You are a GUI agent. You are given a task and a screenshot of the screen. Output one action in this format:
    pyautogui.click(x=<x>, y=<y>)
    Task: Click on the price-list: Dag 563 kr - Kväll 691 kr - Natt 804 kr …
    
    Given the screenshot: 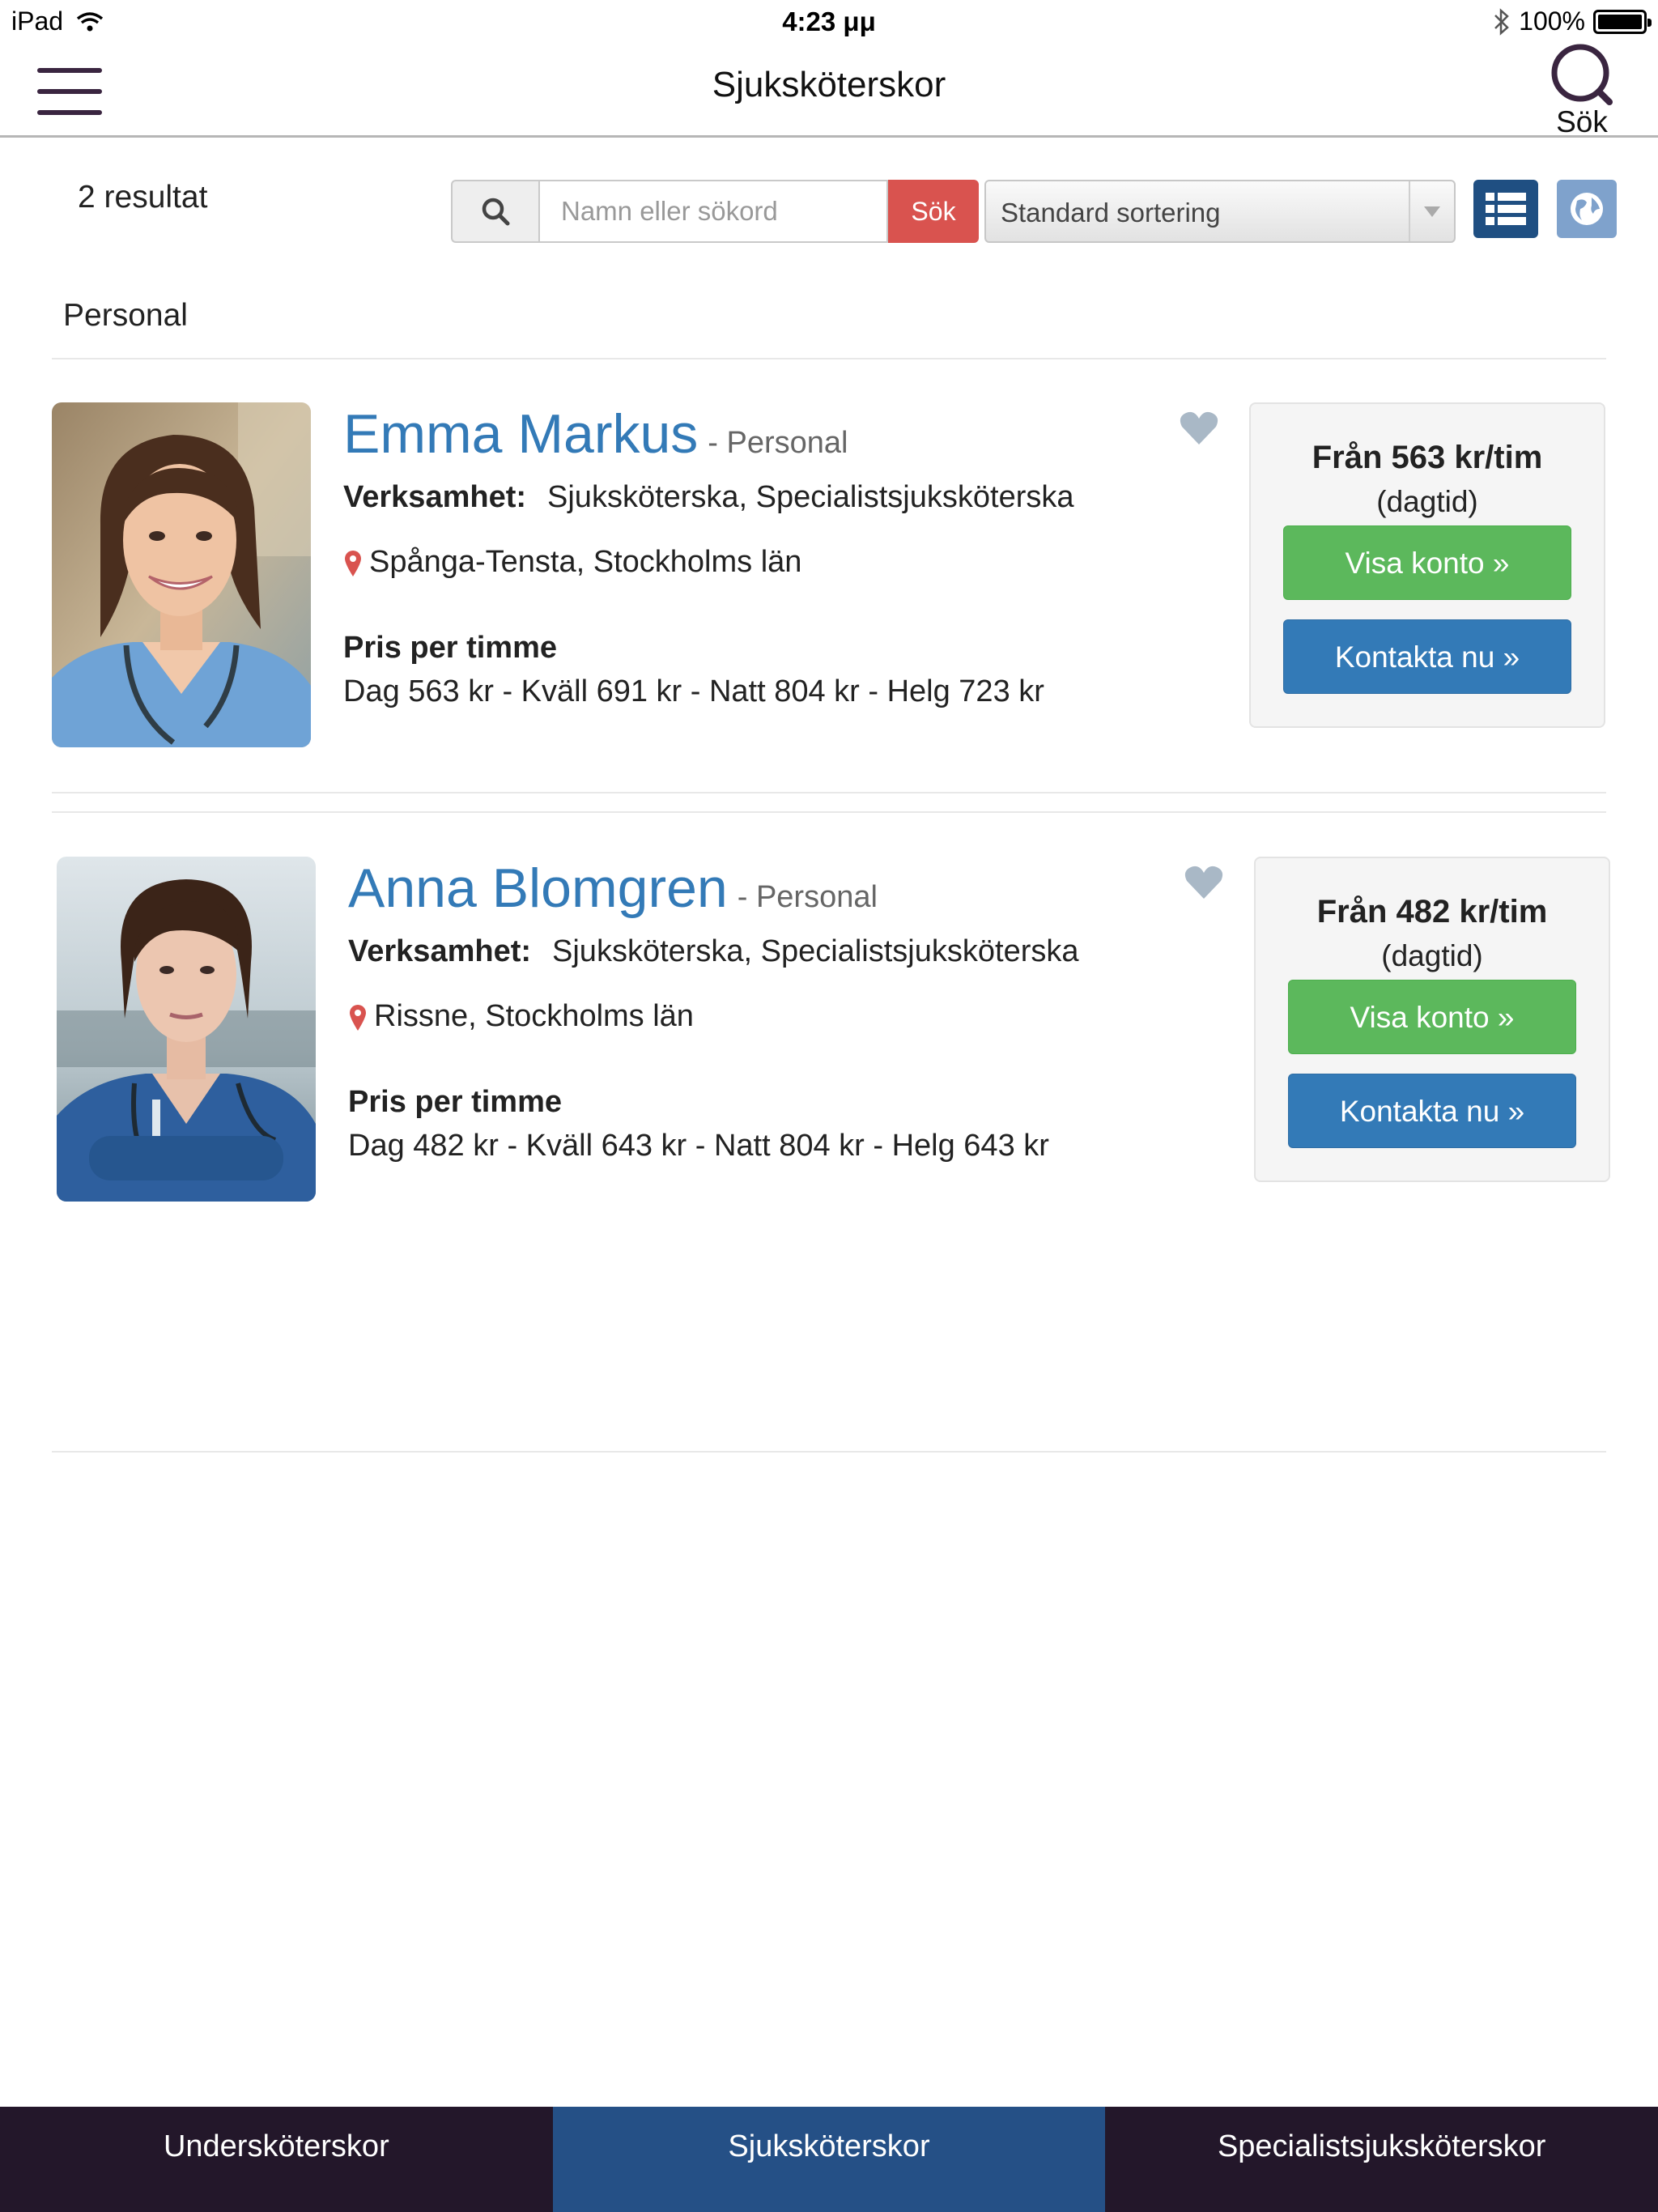 What is the action you would take?
    pyautogui.click(x=693, y=691)
    